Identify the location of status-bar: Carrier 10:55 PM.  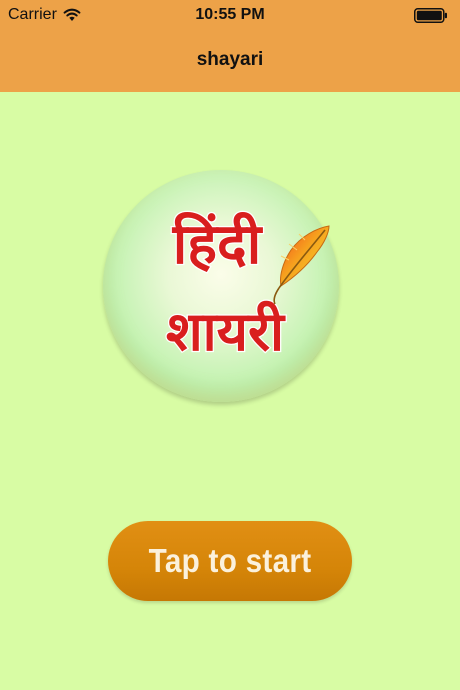
(230, 15).